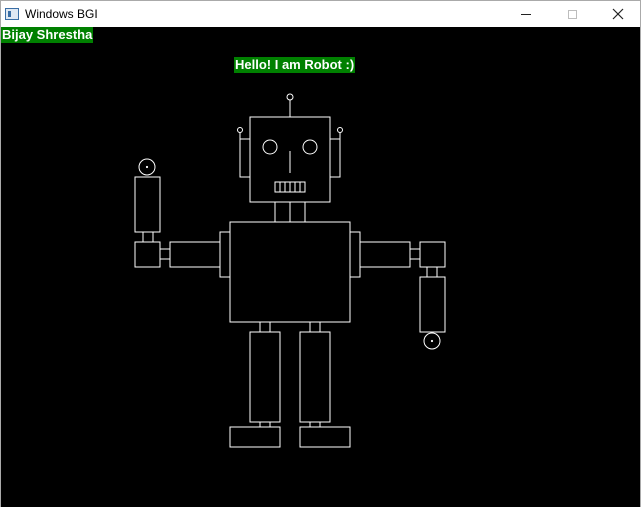 This screenshot has width=641, height=507. Describe the element at coordinates (265, 424) in the screenshot. I see `robot-left-ankle` at that location.